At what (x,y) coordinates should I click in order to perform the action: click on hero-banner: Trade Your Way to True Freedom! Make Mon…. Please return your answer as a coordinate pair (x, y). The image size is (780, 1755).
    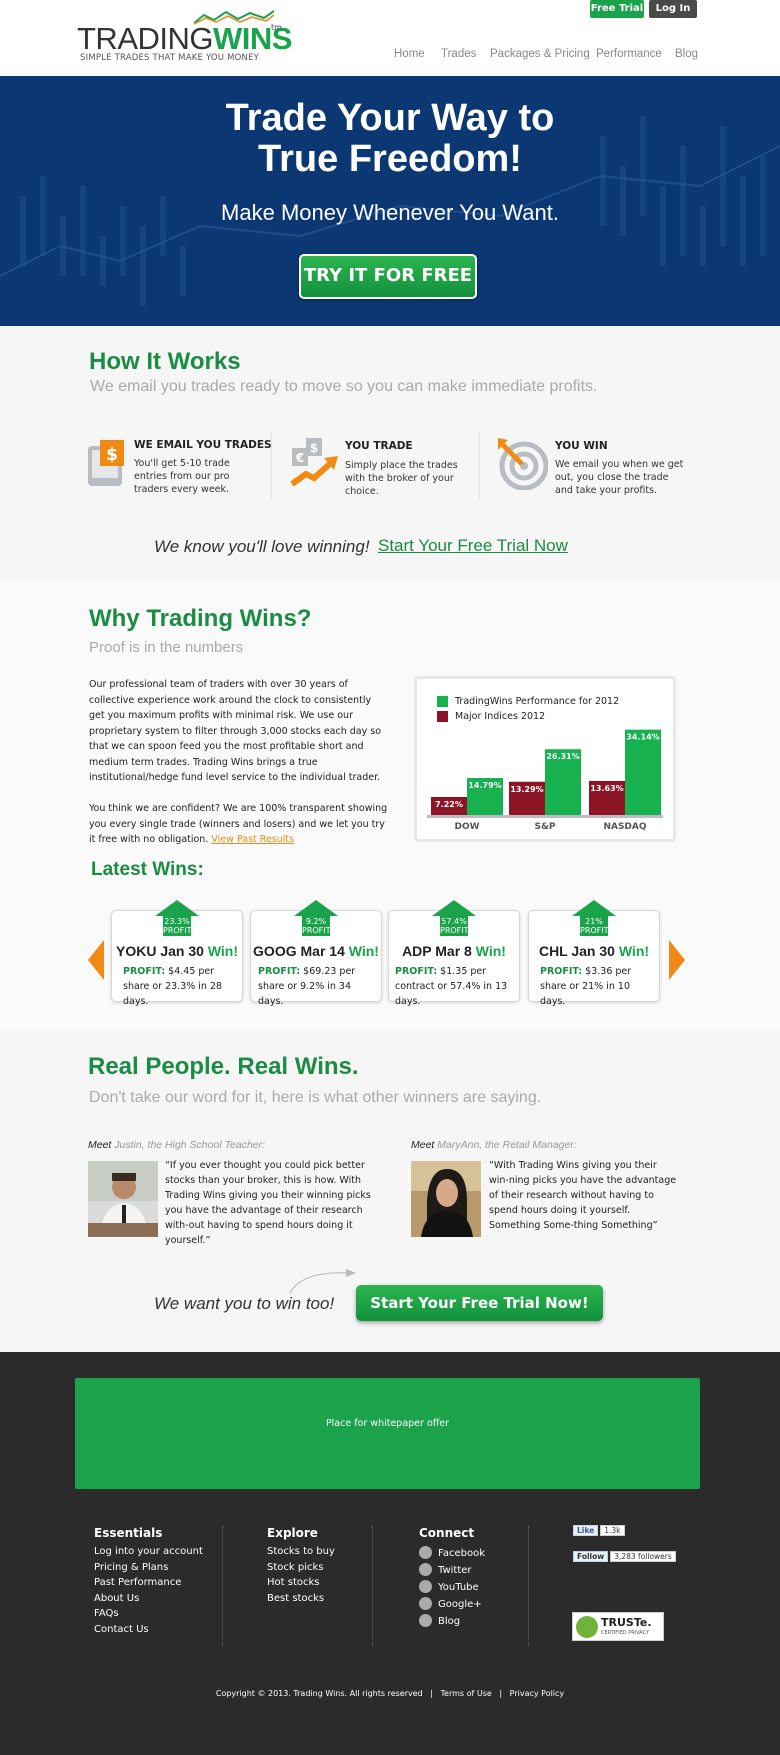
    Looking at the image, I should click on (390, 201).